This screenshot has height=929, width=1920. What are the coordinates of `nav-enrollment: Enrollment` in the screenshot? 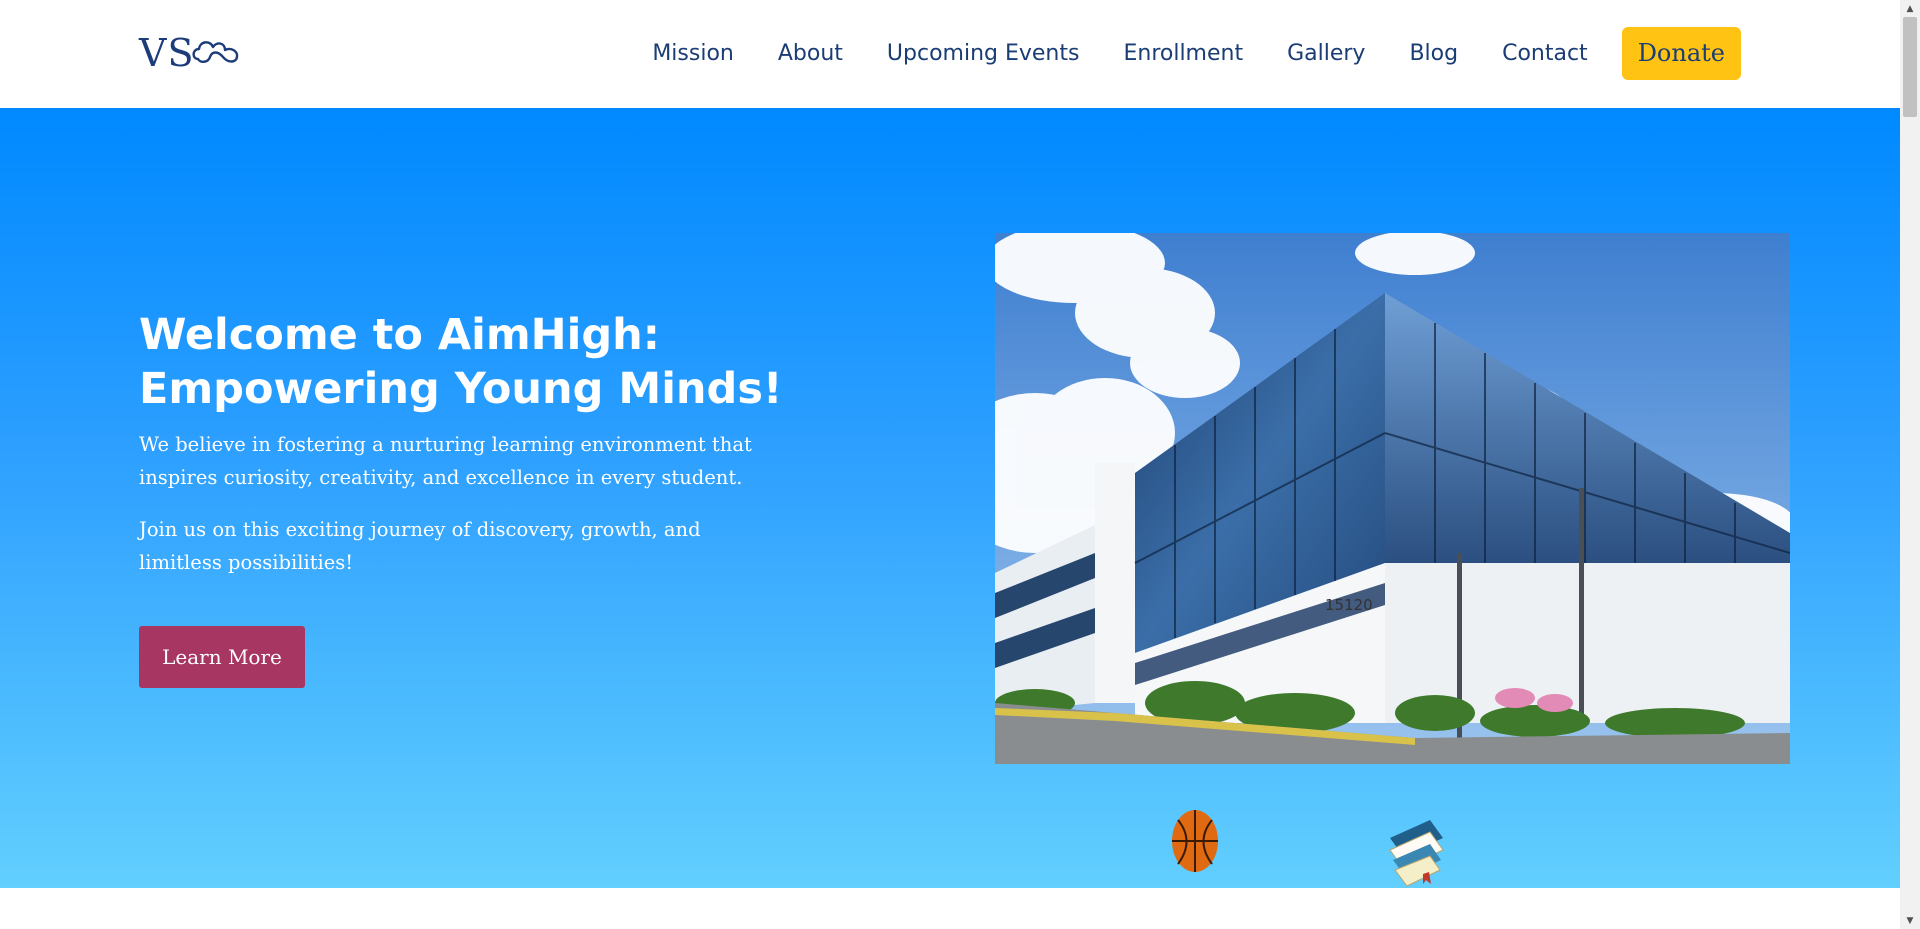 It's located at (1183, 53).